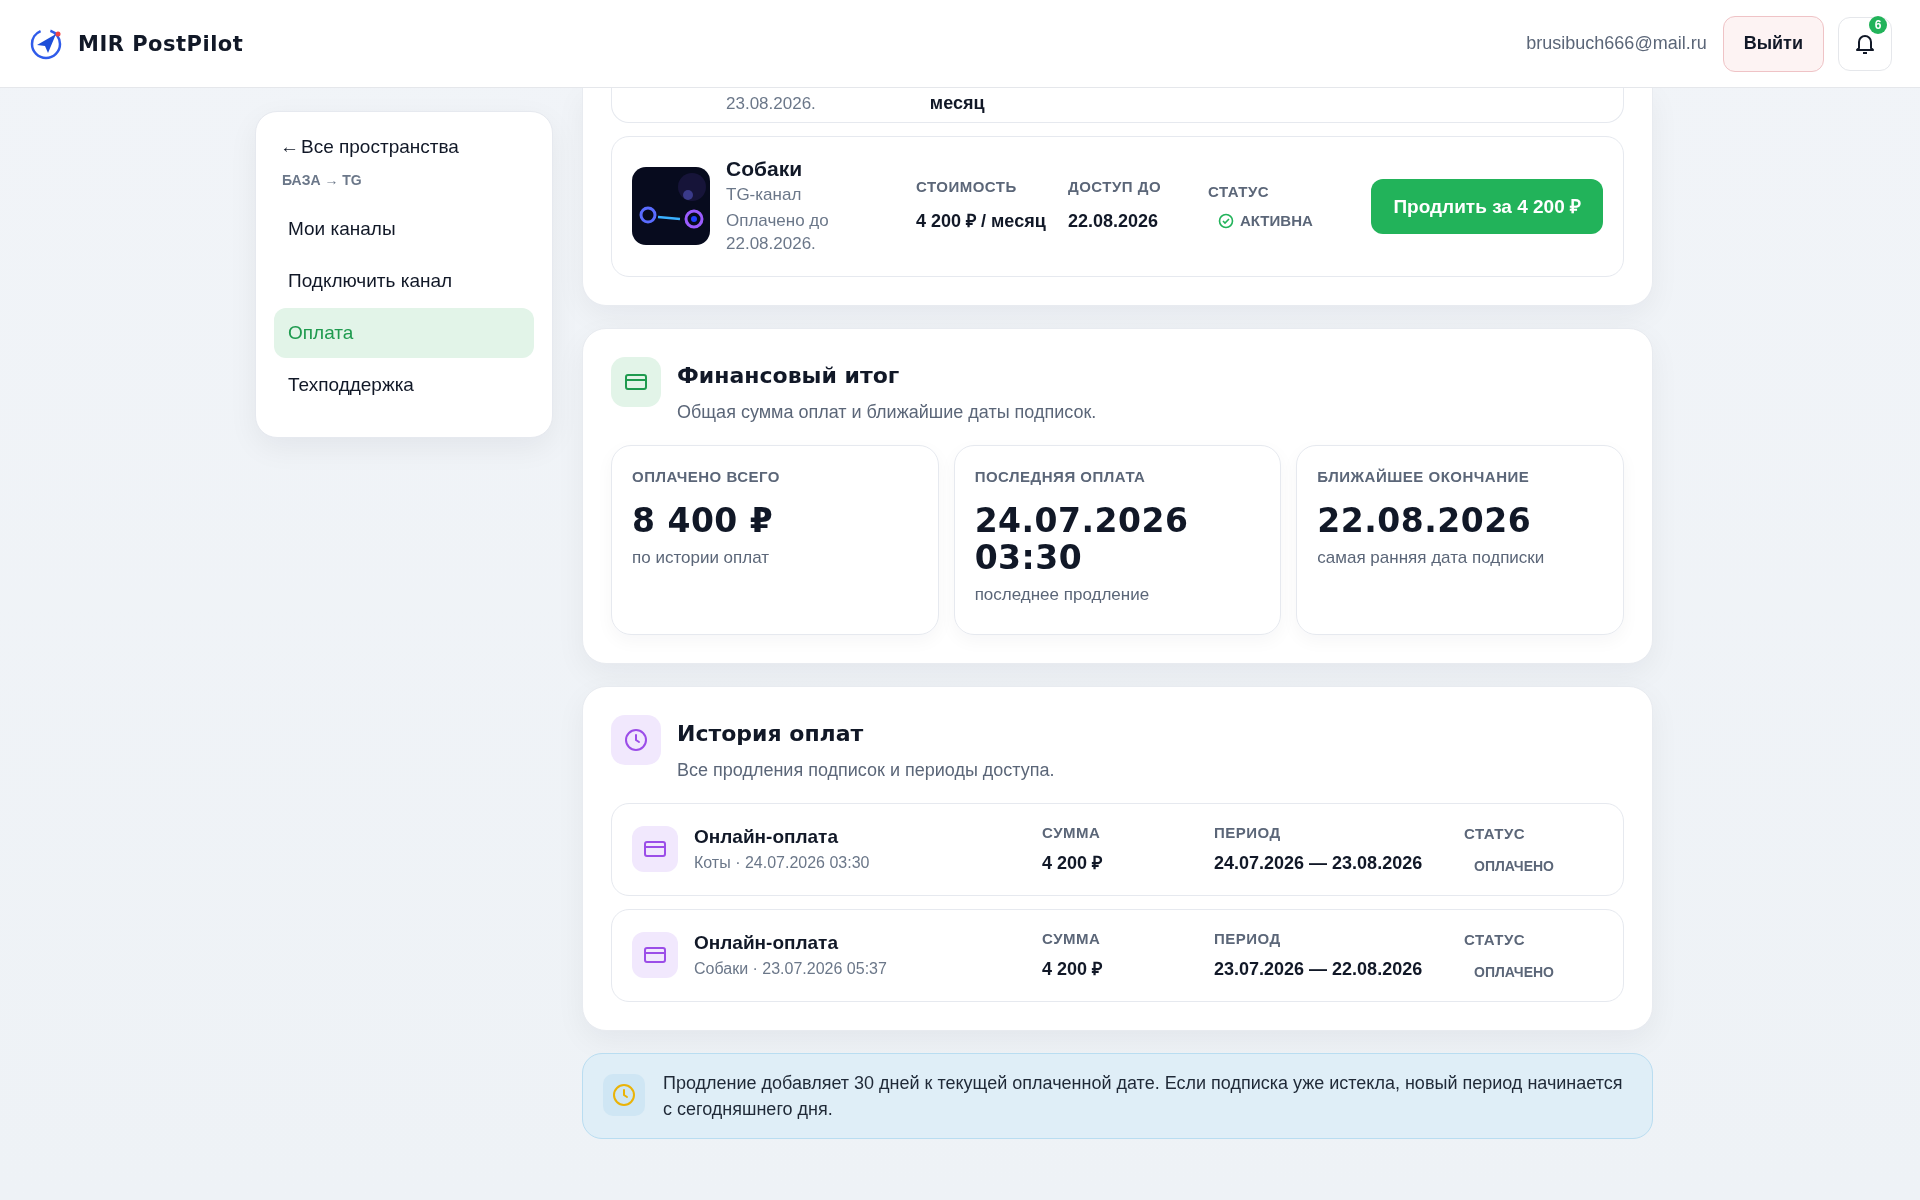  What do you see at coordinates (778, 232) in the screenshot?
I see `paid-until: Оплачено до 22.08.2026.` at bounding box center [778, 232].